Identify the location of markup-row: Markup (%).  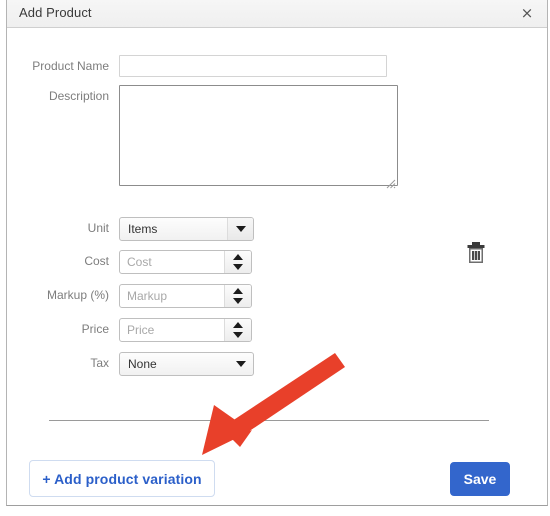
(129, 296).